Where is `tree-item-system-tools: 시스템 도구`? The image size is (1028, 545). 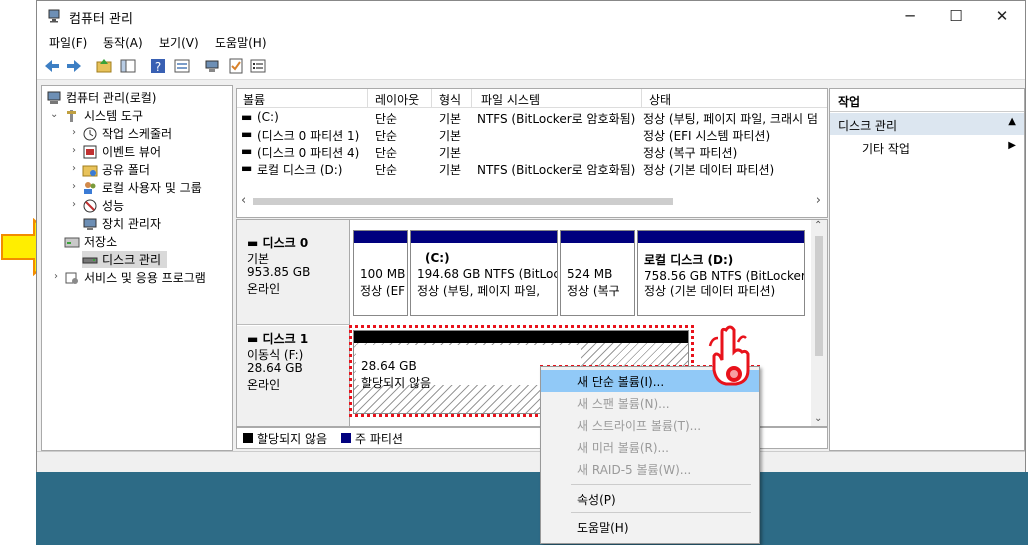
tree-item-system-tools: 시스템 도구 is located at coordinates (103, 115).